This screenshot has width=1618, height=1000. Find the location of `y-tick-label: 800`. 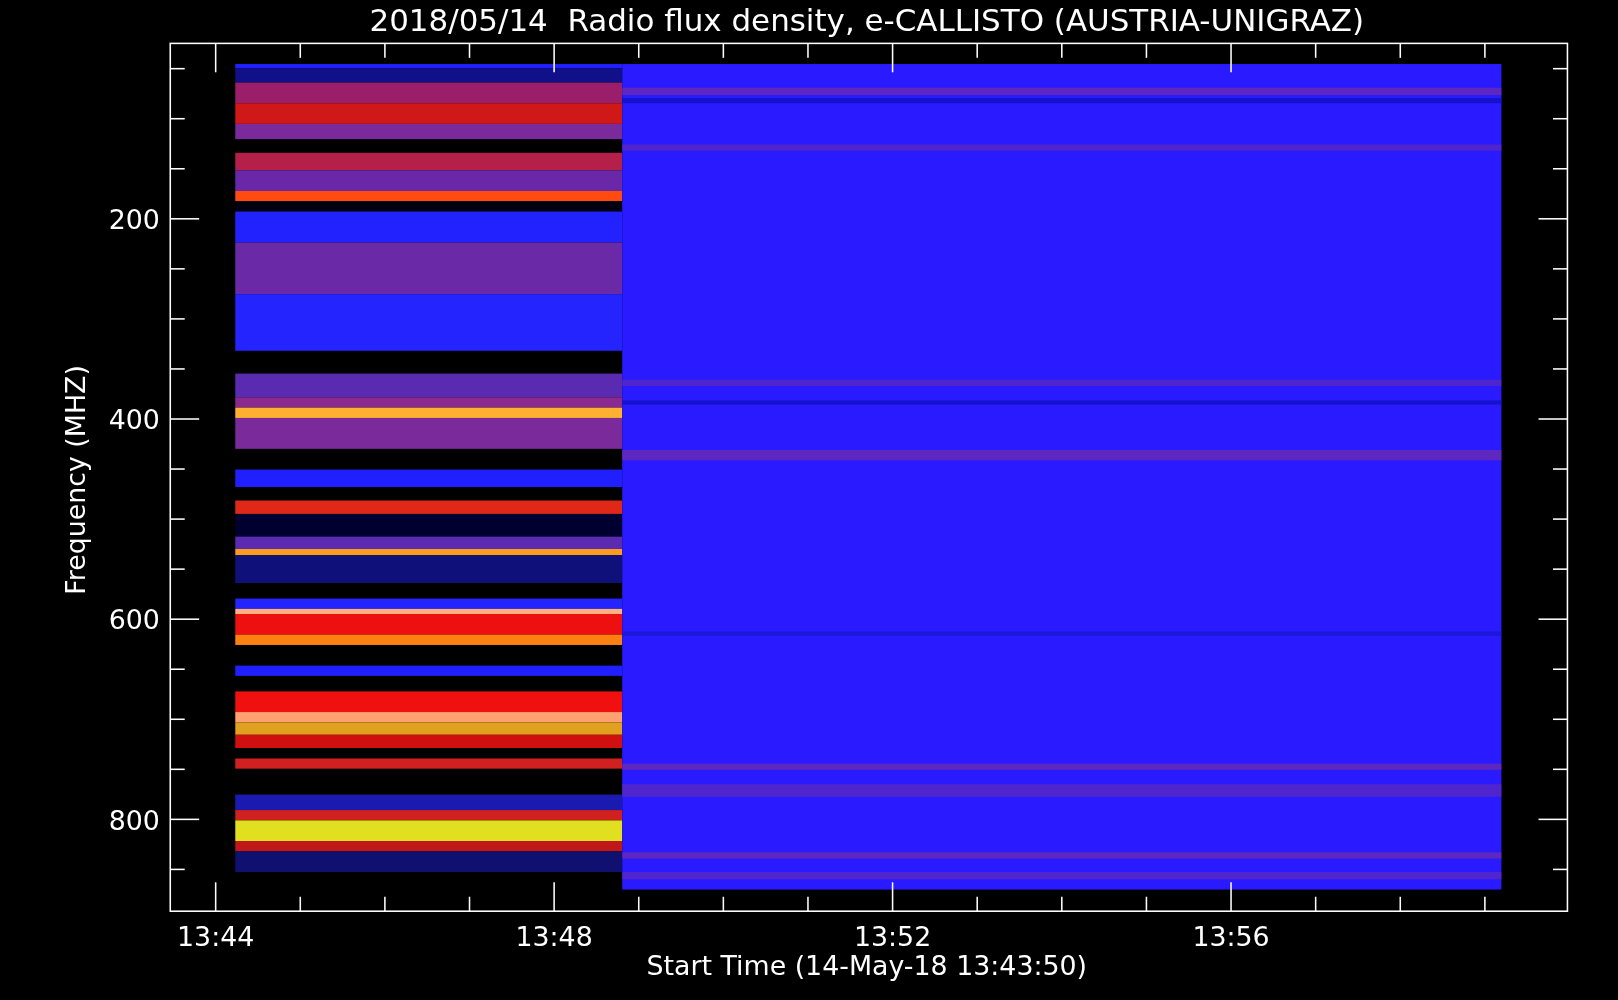

y-tick-label: 800 is located at coordinates (134, 820).